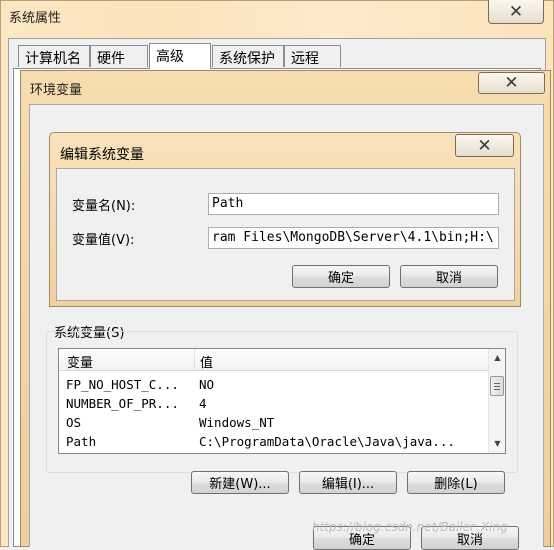 The width and height of the screenshot is (554, 550). Describe the element at coordinates (248, 56) in the screenshot. I see `tab-system-protection: 系统保护` at that location.